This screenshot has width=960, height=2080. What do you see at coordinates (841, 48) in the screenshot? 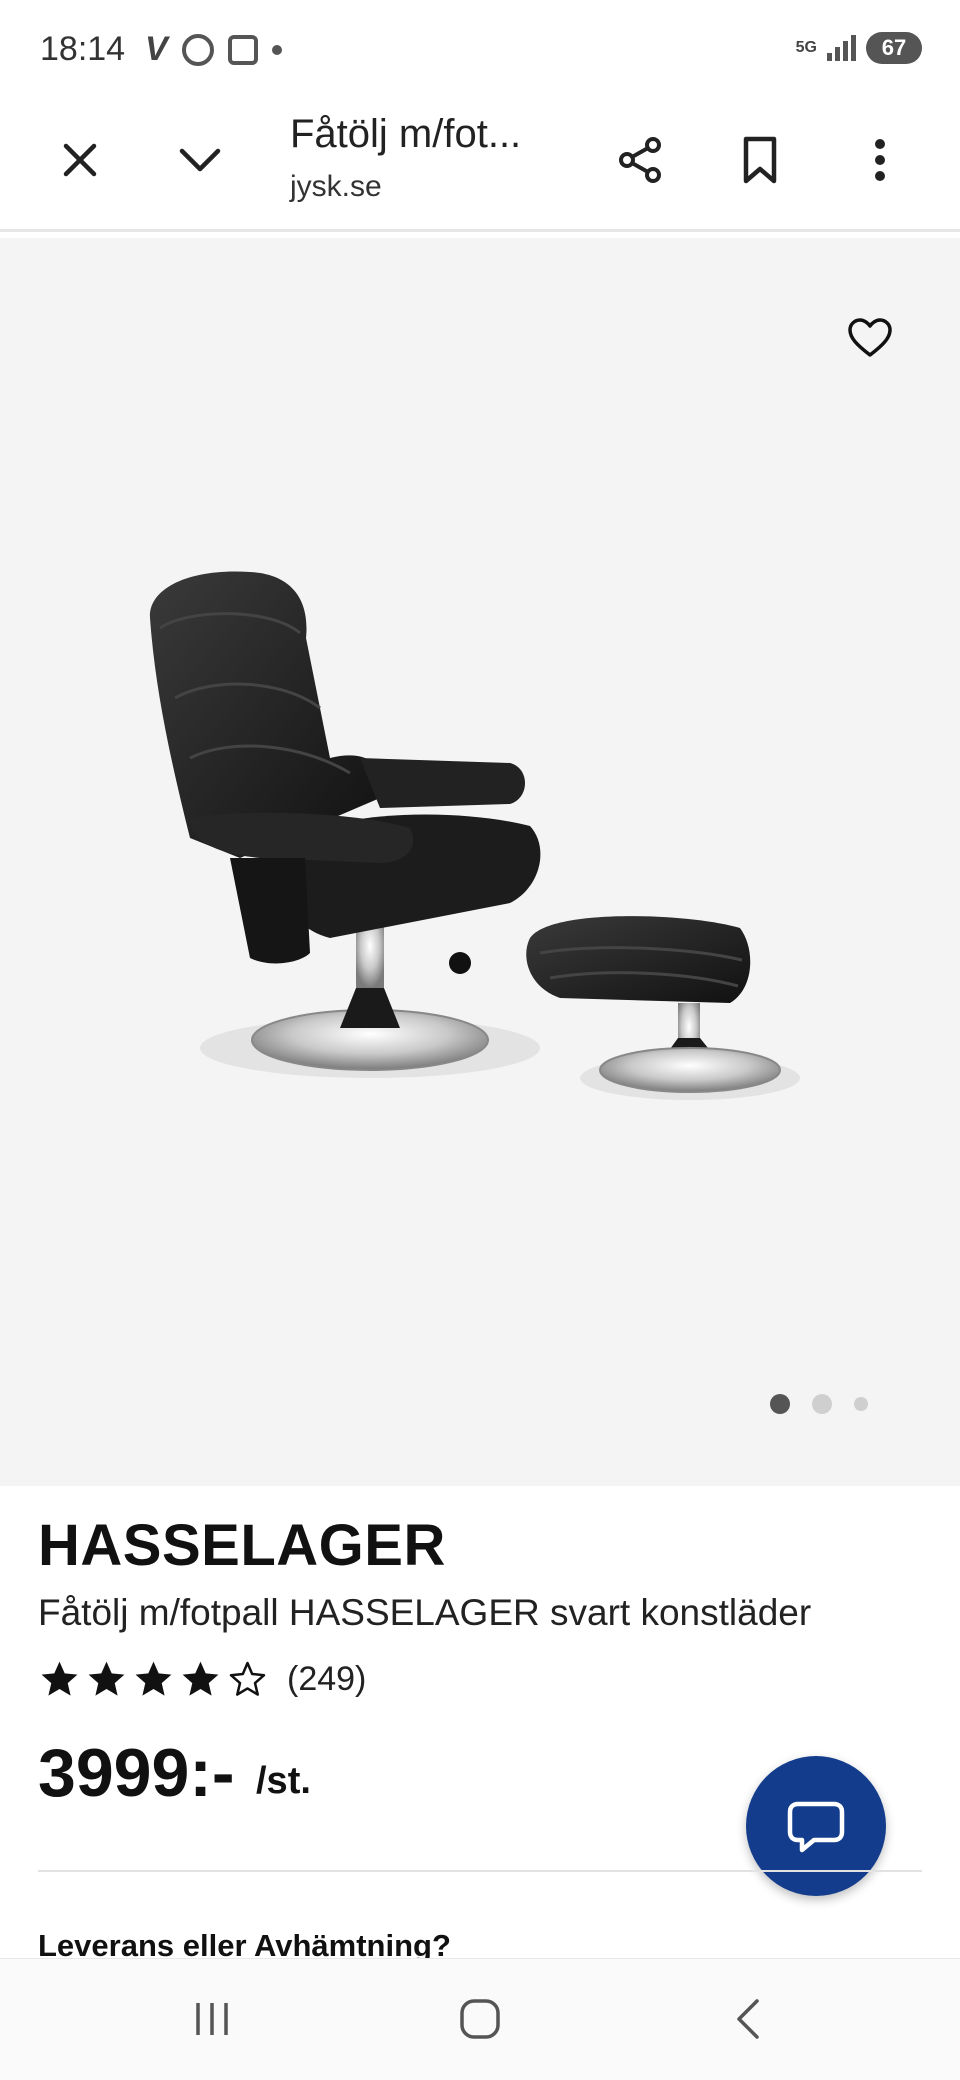
I see `signal-icon` at bounding box center [841, 48].